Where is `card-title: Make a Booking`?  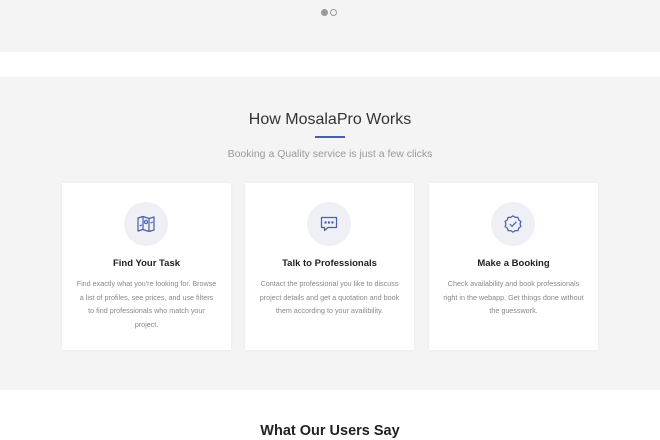 card-title: Make a Booking is located at coordinates (513, 263).